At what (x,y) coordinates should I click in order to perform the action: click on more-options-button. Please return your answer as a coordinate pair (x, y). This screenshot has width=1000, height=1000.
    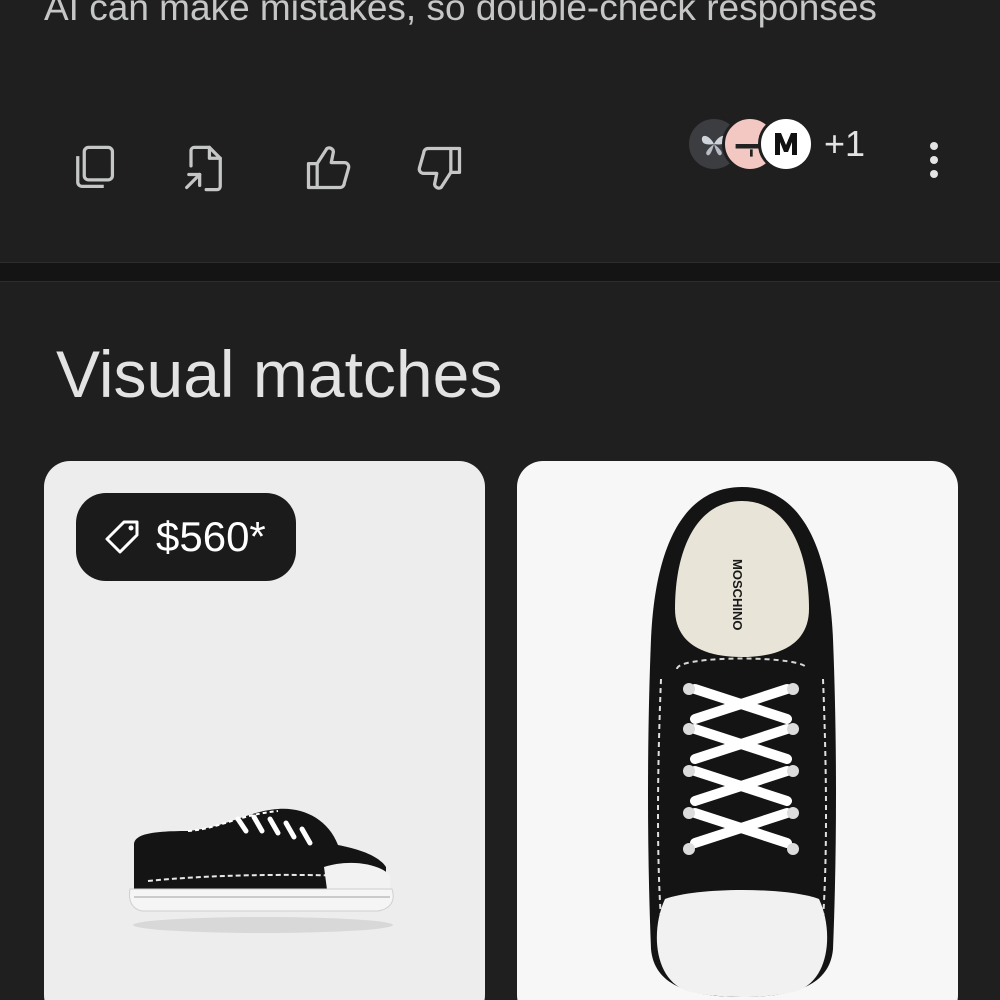
    Looking at the image, I should click on (934, 160).